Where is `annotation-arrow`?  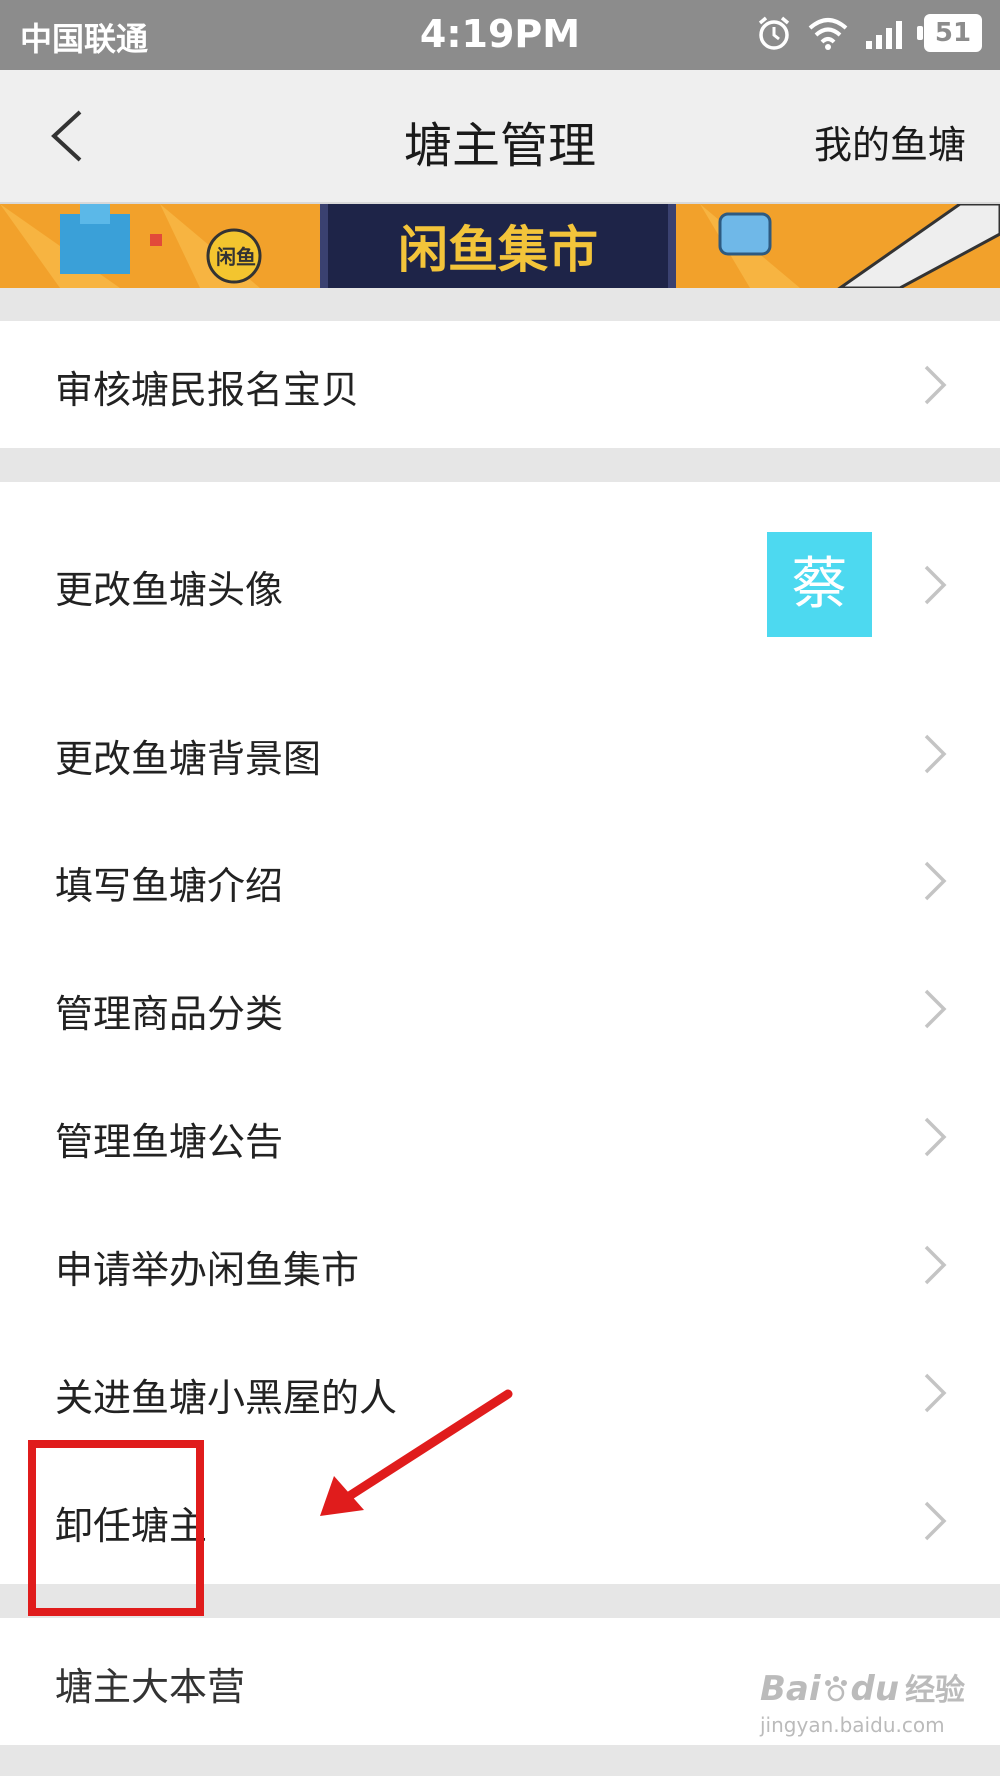 annotation-arrow is located at coordinates (416, 1452).